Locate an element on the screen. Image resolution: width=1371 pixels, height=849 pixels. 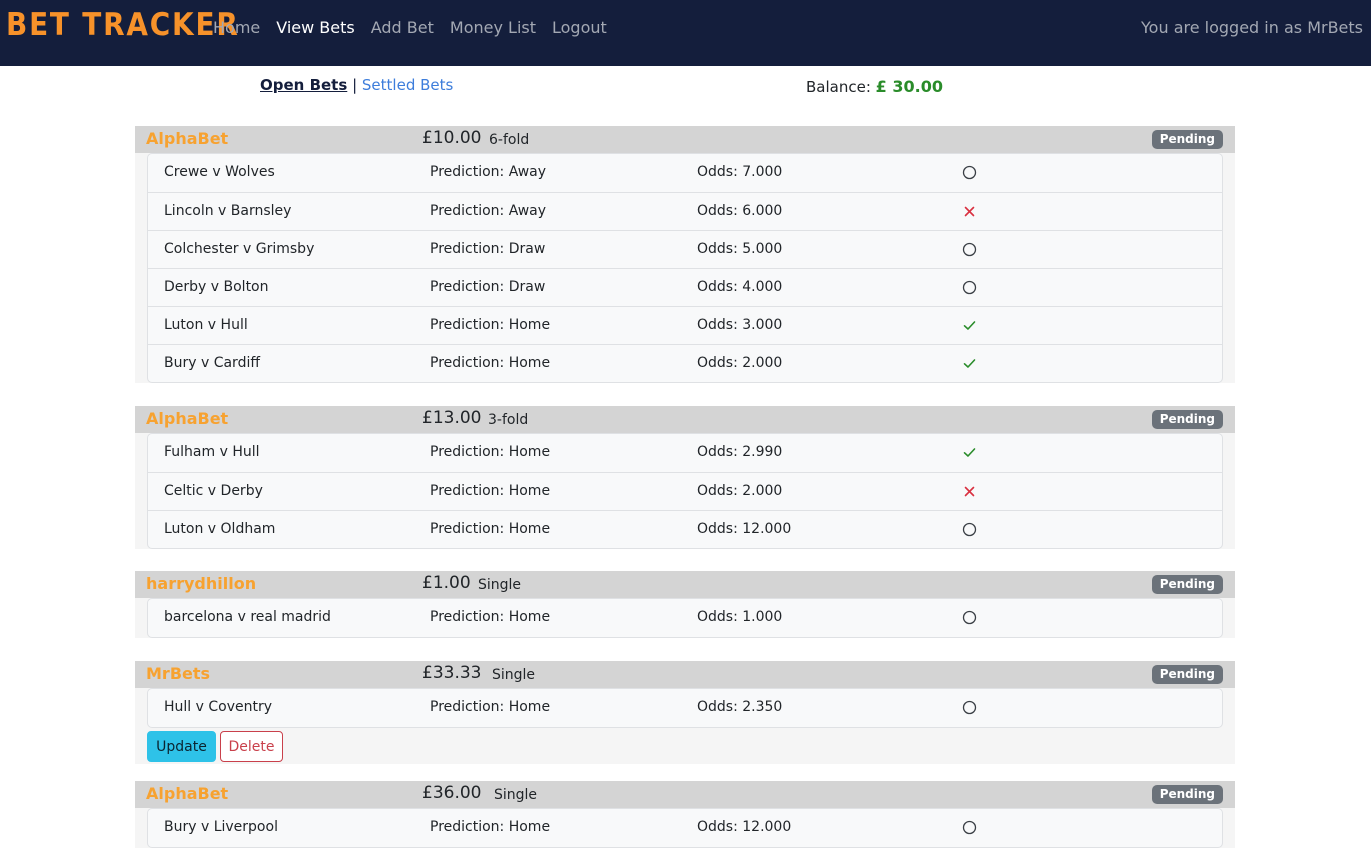
leg-match: Lincoln v Barnsley is located at coordinates (228, 211).